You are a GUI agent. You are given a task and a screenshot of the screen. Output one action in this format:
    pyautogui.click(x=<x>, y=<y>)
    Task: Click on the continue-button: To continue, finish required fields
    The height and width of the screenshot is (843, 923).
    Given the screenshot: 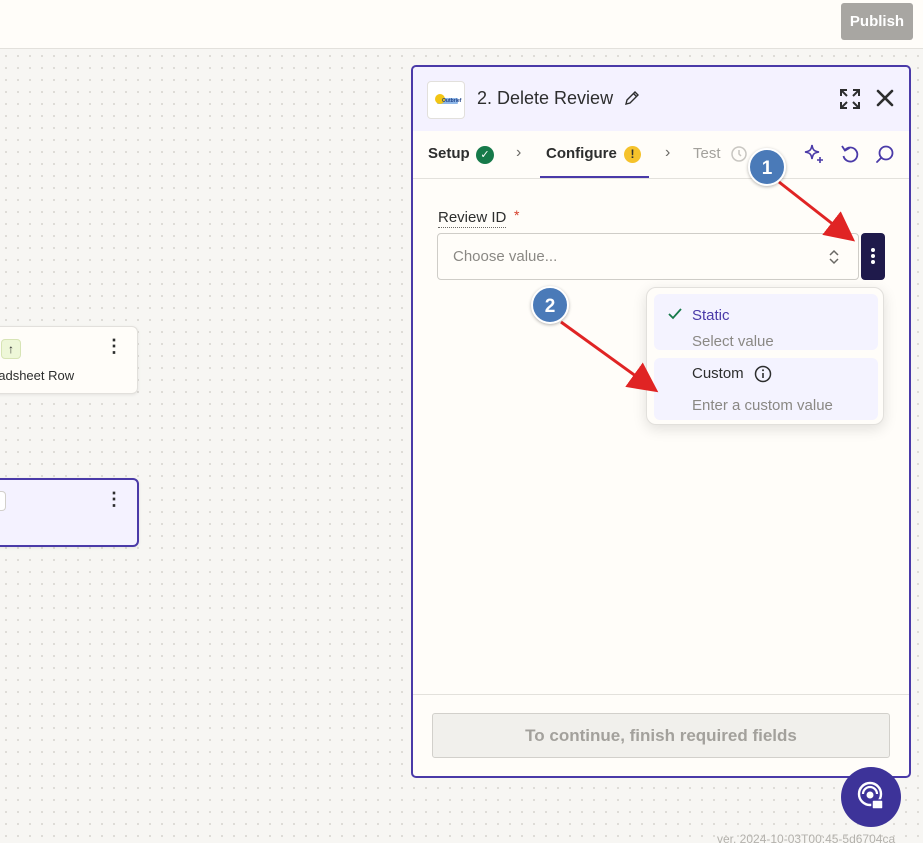 What is the action you would take?
    pyautogui.click(x=661, y=735)
    